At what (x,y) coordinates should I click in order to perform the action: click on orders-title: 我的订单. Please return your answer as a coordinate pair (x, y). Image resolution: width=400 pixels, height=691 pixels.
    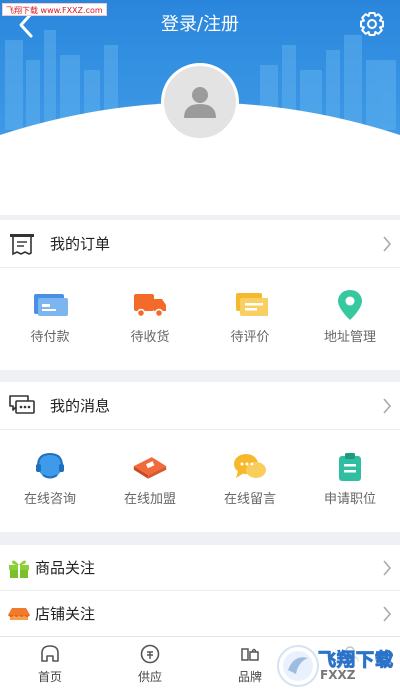
    Looking at the image, I should click on (80, 244).